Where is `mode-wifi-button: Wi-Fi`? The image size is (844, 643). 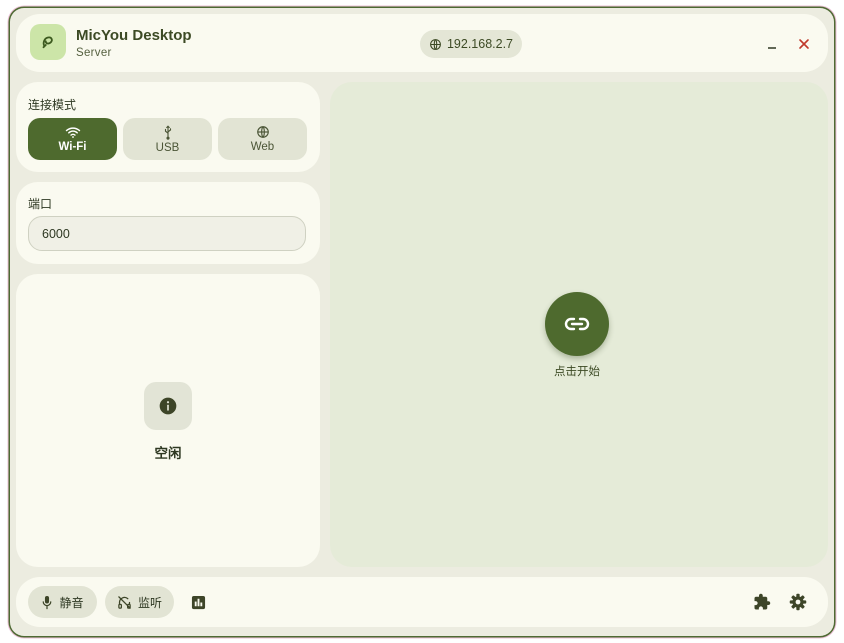
mode-wifi-button: Wi-Fi is located at coordinates (72, 139).